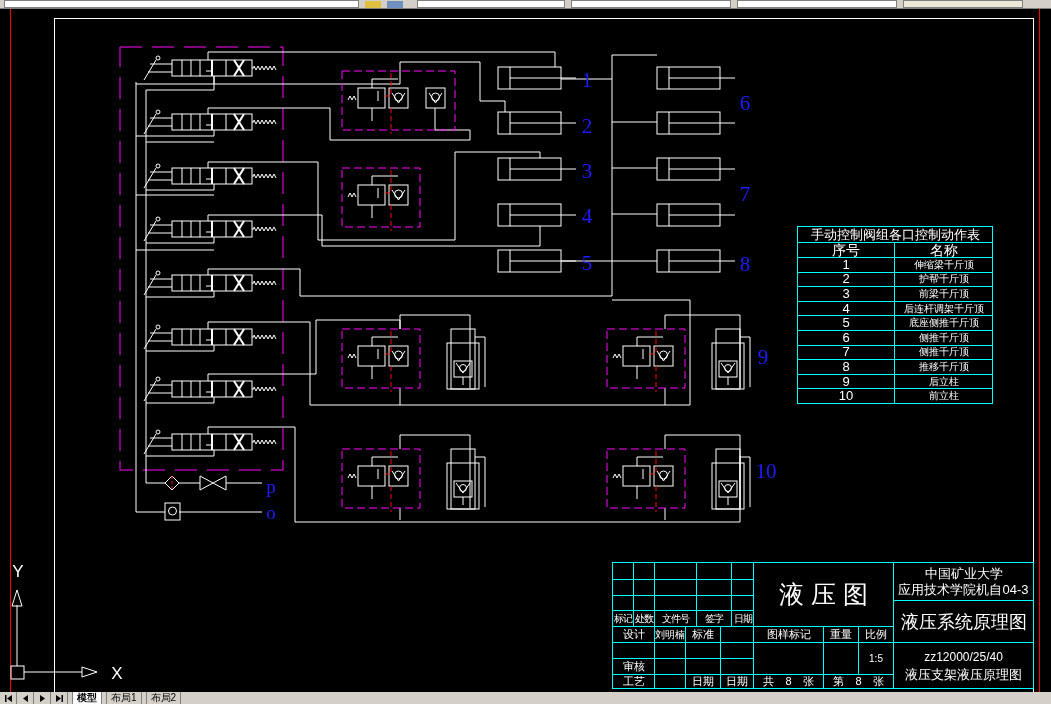 Image resolution: width=1051 pixels, height=704 pixels. Describe the element at coordinates (172, 483) in the screenshot. I see `filter-drawing` at that location.